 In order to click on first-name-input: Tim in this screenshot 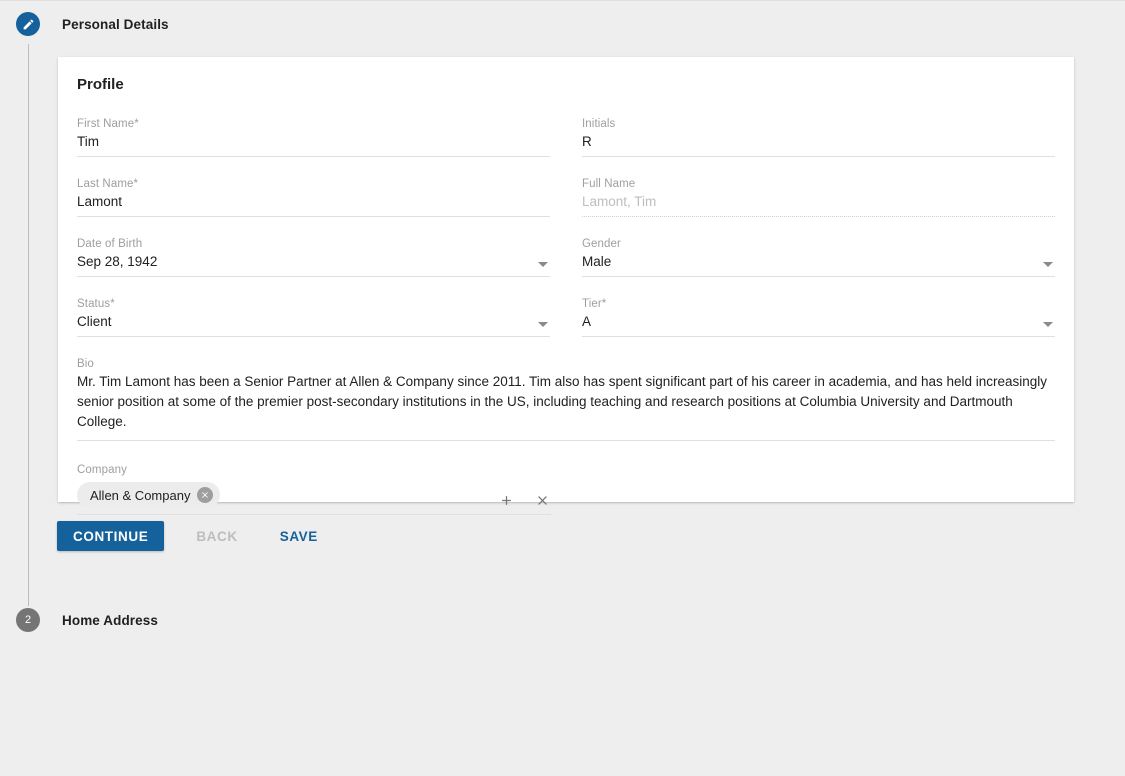, I will do `click(313, 141)`.